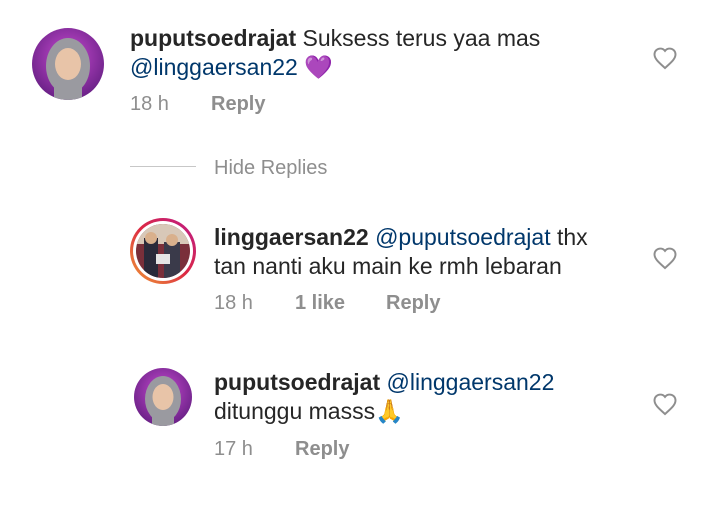 The width and height of the screenshot is (720, 505). Describe the element at coordinates (463, 237) in the screenshot. I see `mention-link: @puputsoedrajat` at that location.